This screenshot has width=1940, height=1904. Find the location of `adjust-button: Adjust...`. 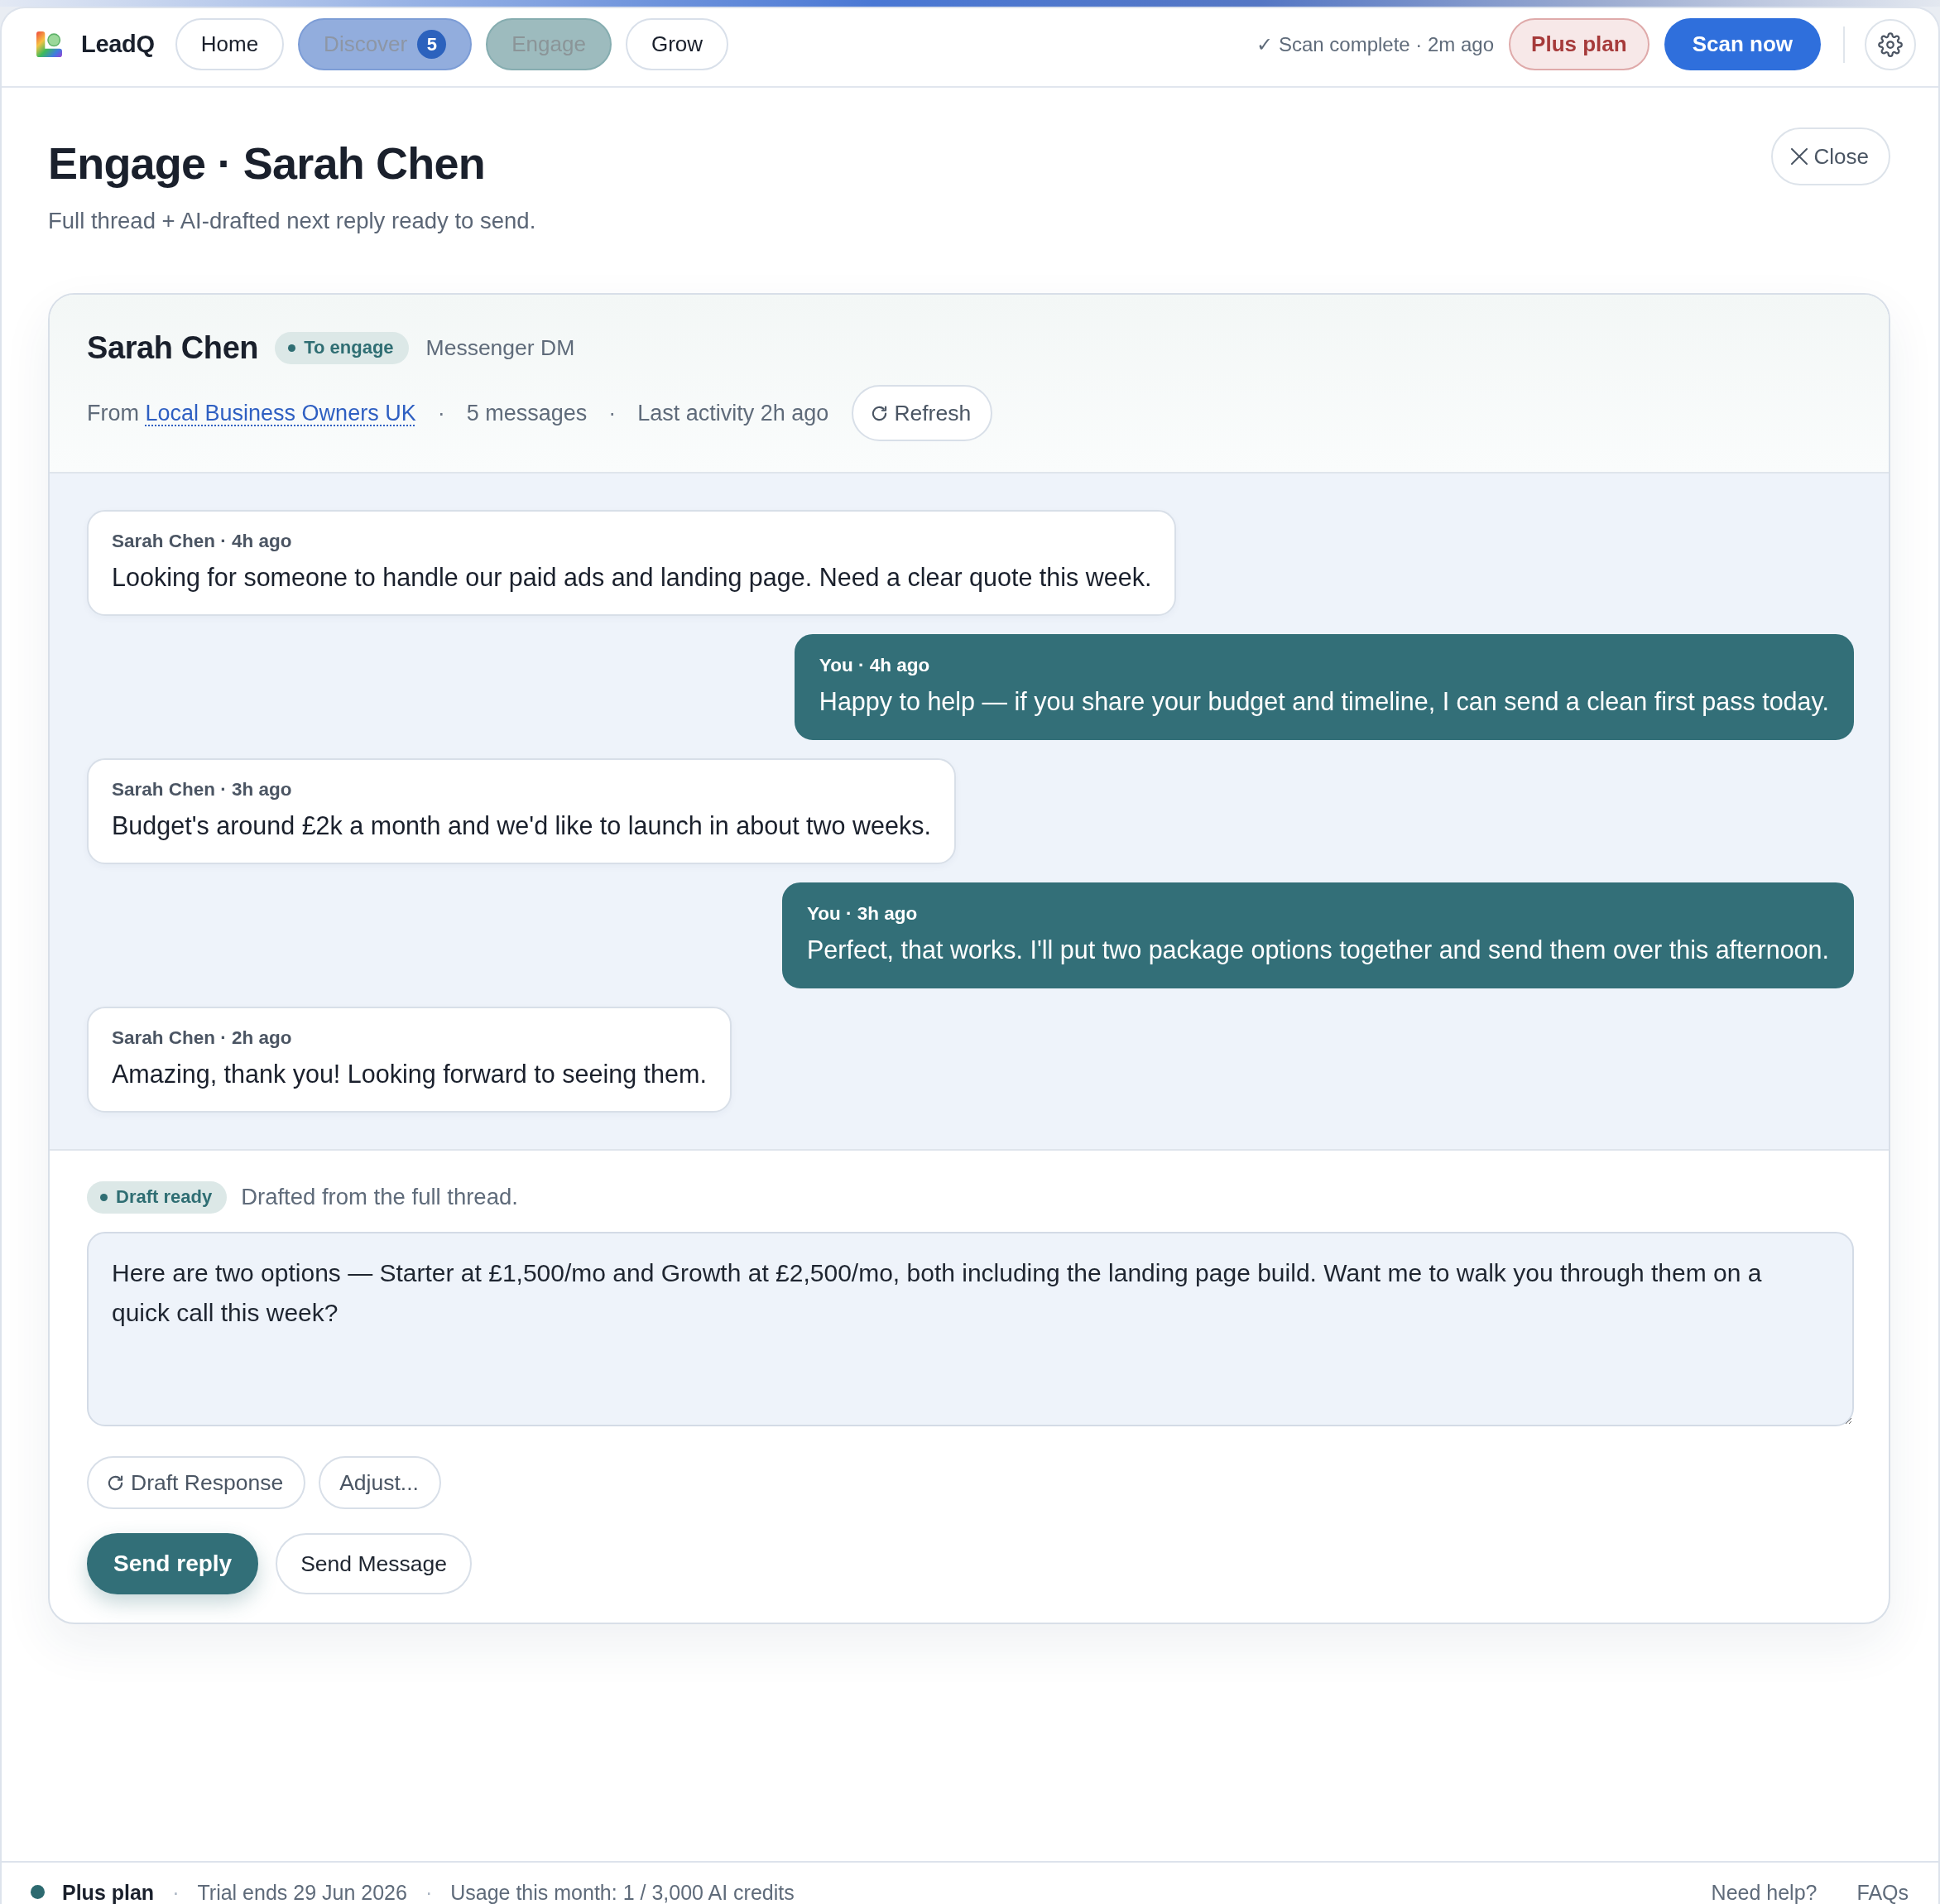

adjust-button: Adjust... is located at coordinates (380, 1482).